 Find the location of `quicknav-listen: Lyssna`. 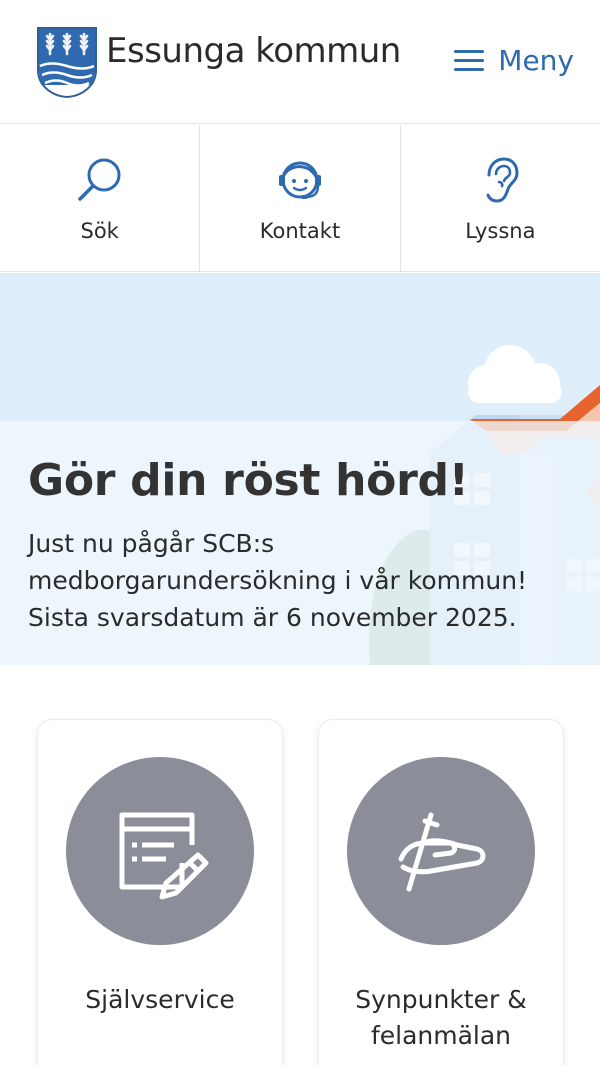

quicknav-listen: Lyssna is located at coordinates (500, 198).